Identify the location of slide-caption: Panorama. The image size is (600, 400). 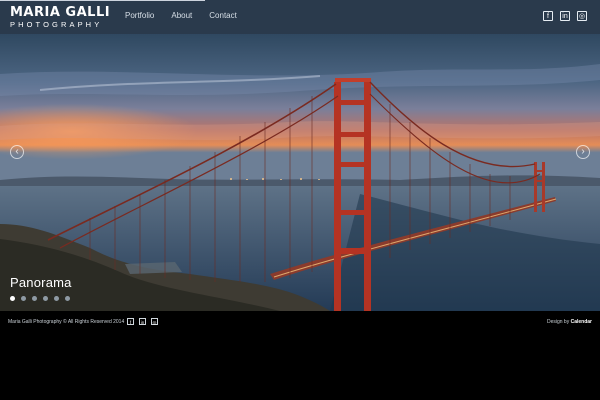
(41, 282).